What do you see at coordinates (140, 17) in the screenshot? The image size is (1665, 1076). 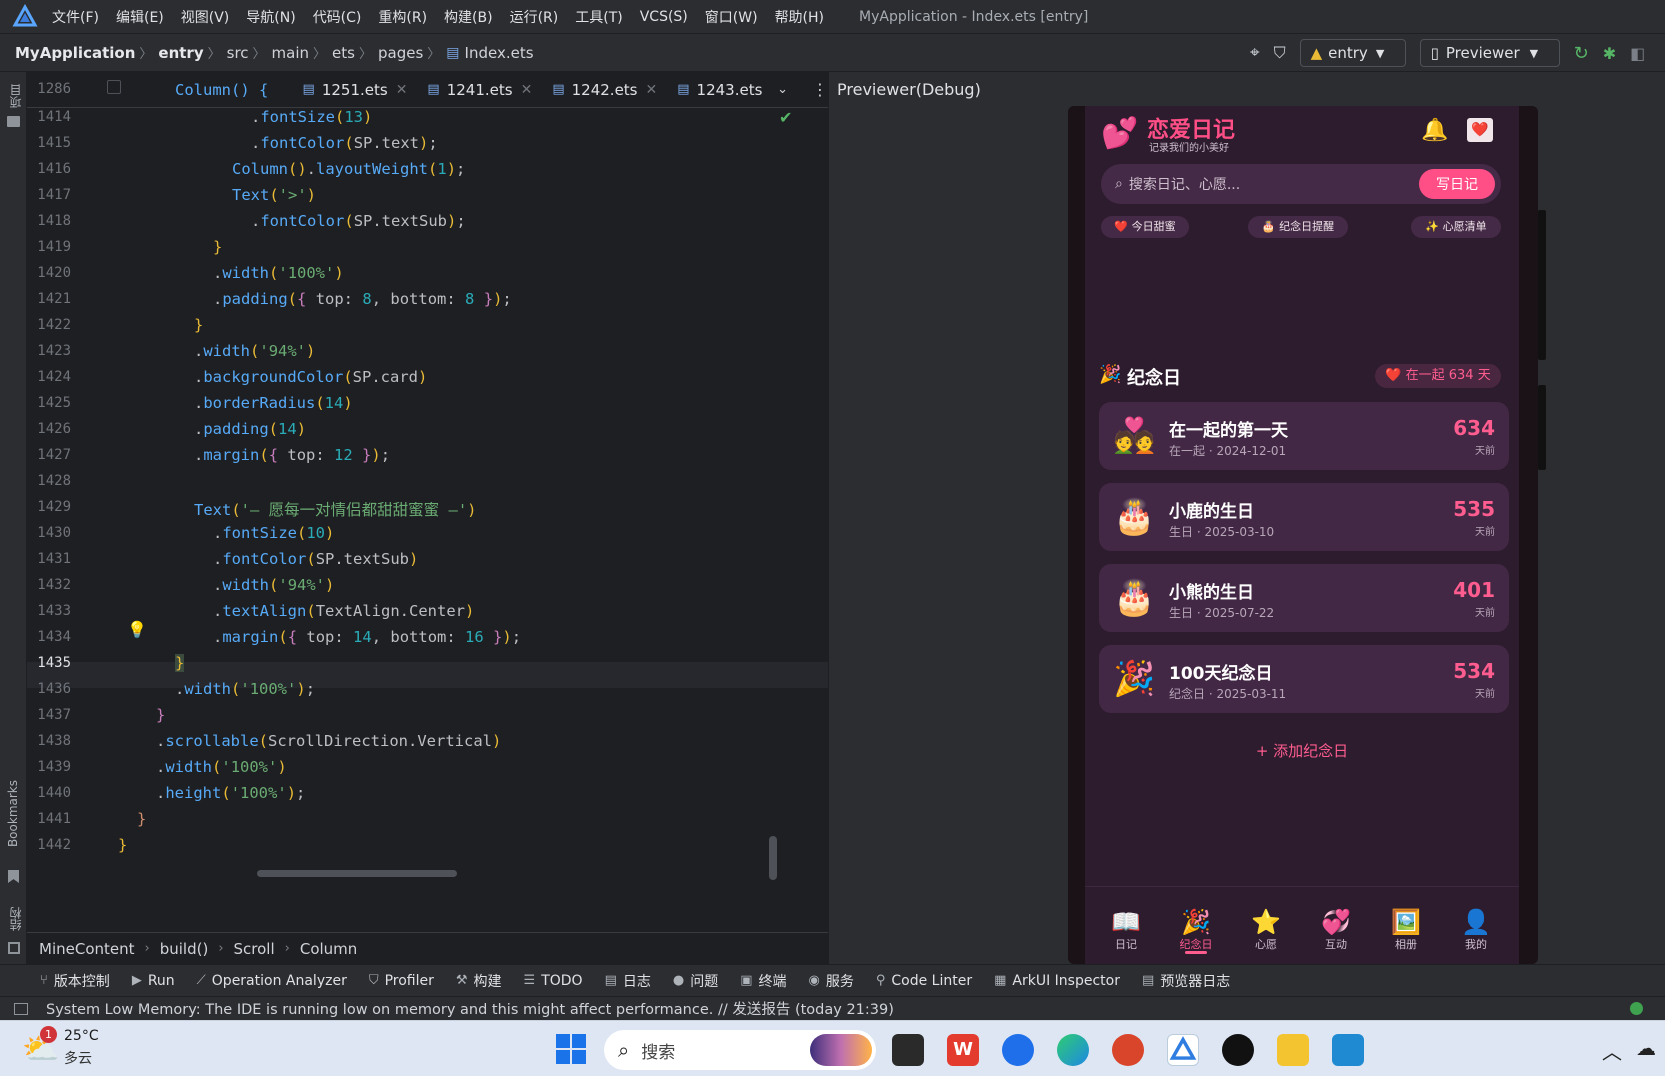 I see `menu-edit: 编辑(E)` at bounding box center [140, 17].